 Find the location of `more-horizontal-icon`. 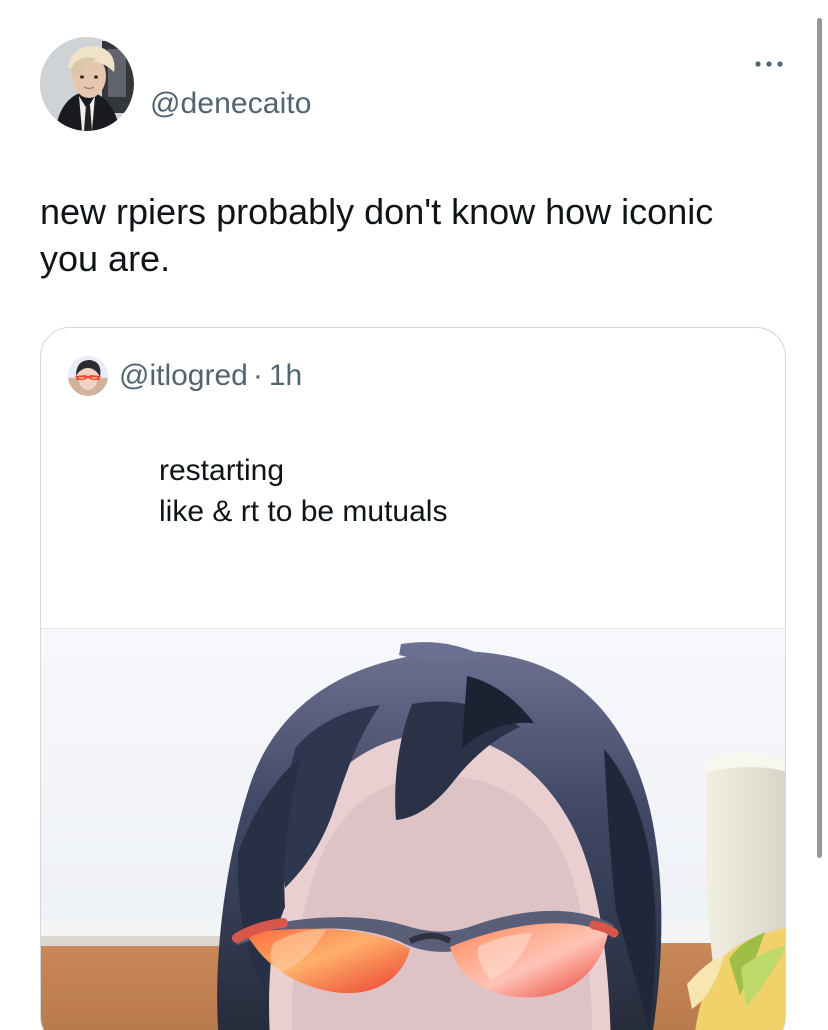

more-horizontal-icon is located at coordinates (769, 64).